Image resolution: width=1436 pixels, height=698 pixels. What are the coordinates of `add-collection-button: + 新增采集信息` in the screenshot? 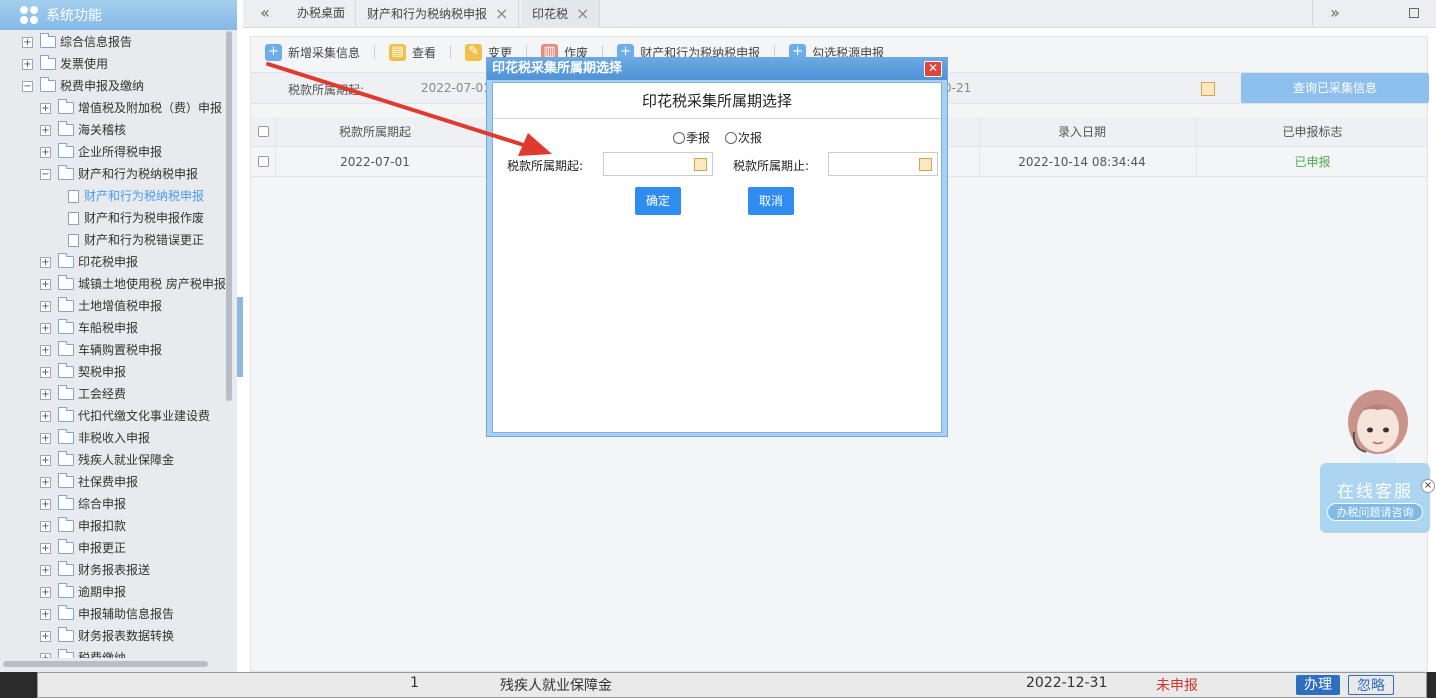 It's located at (312, 52).